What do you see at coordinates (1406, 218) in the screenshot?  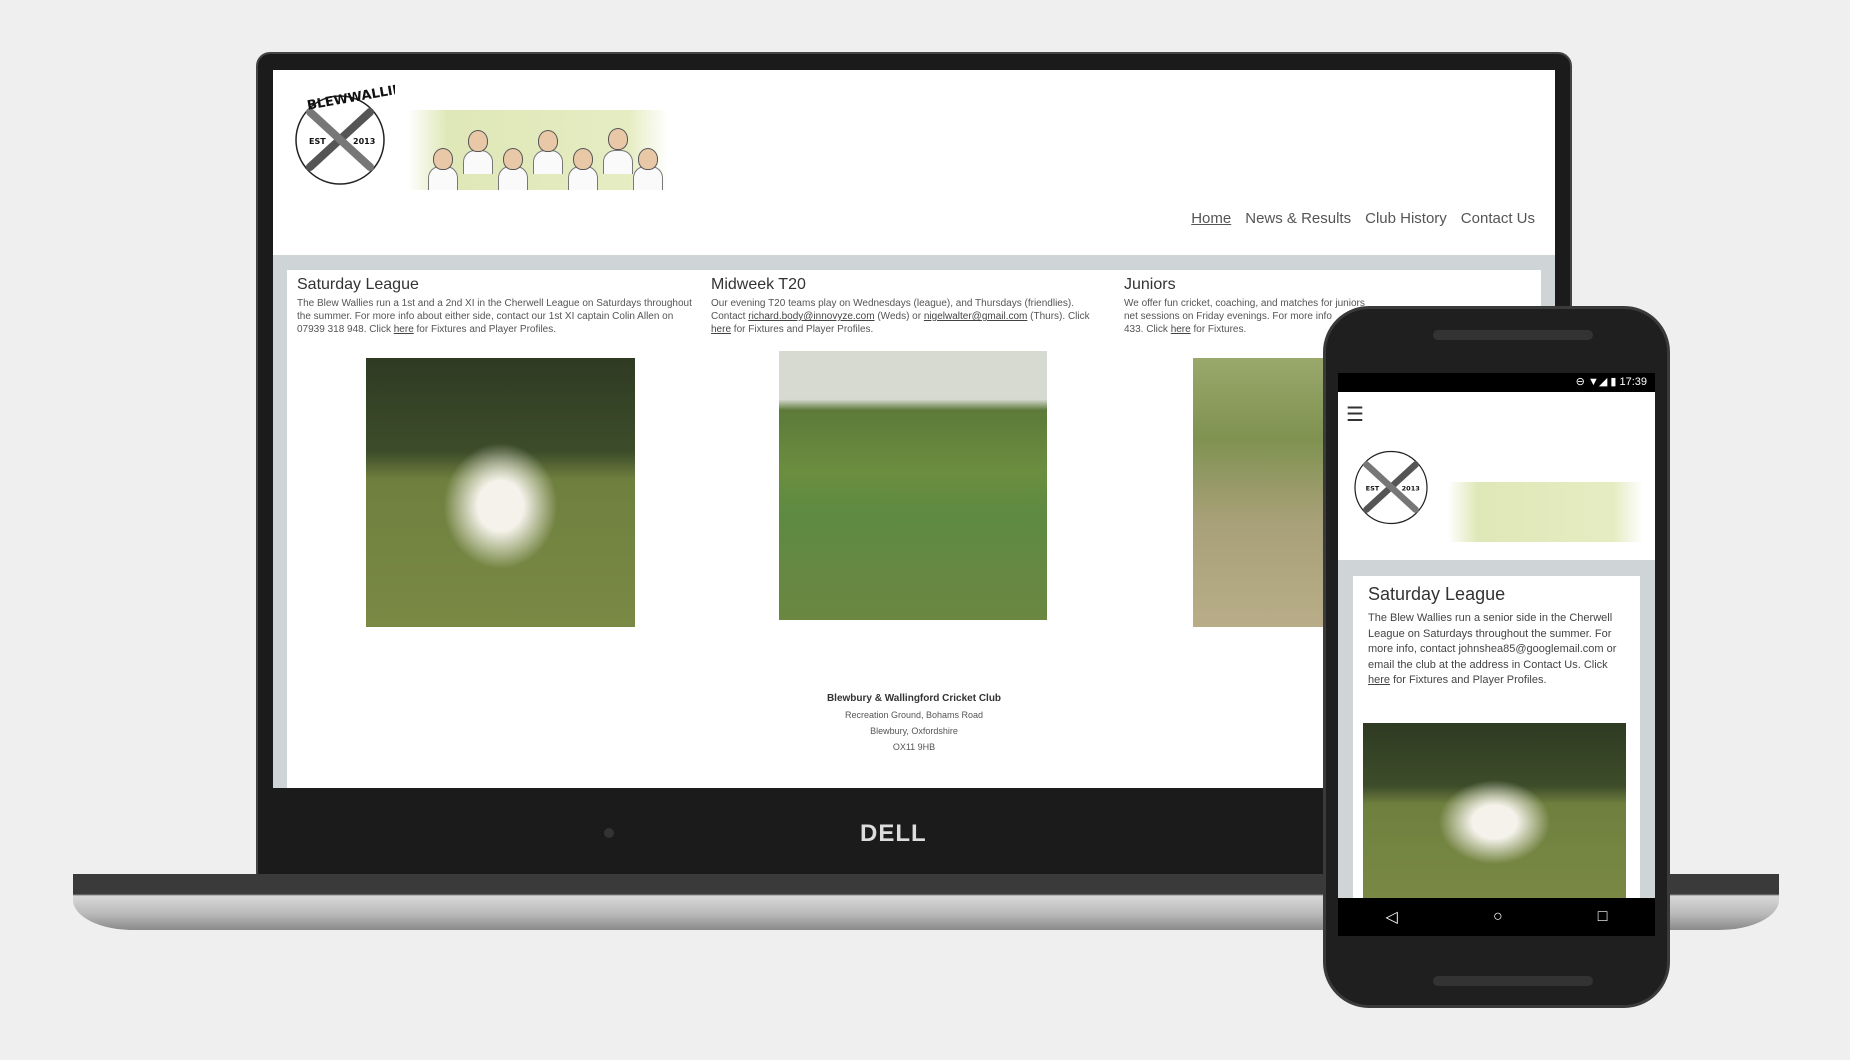 I see `nav-club-history: Club History` at bounding box center [1406, 218].